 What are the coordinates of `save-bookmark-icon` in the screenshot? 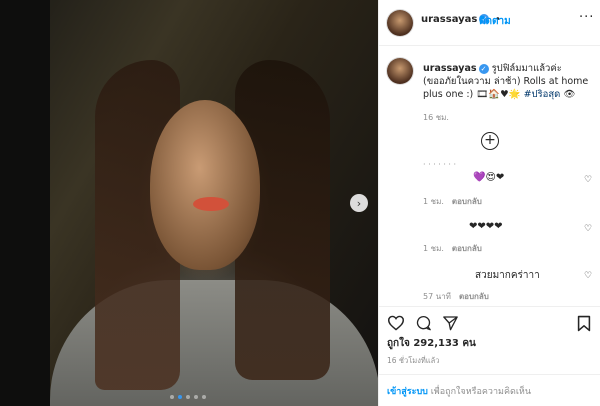 It's located at (584, 323).